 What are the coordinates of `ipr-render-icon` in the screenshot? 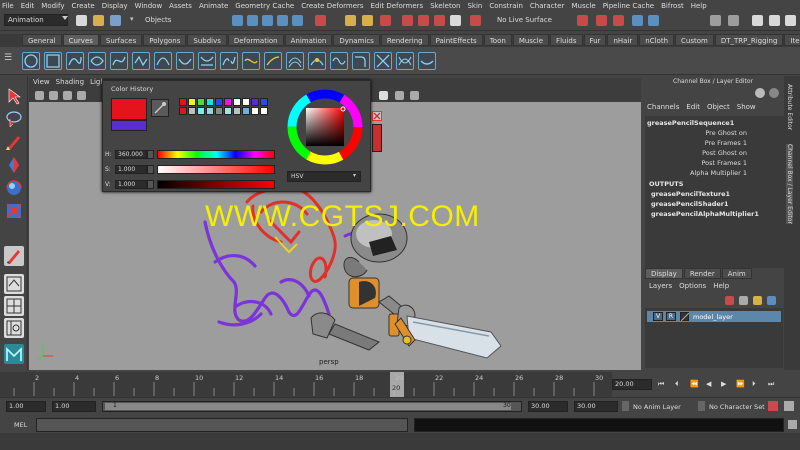 It's located at (423, 20).